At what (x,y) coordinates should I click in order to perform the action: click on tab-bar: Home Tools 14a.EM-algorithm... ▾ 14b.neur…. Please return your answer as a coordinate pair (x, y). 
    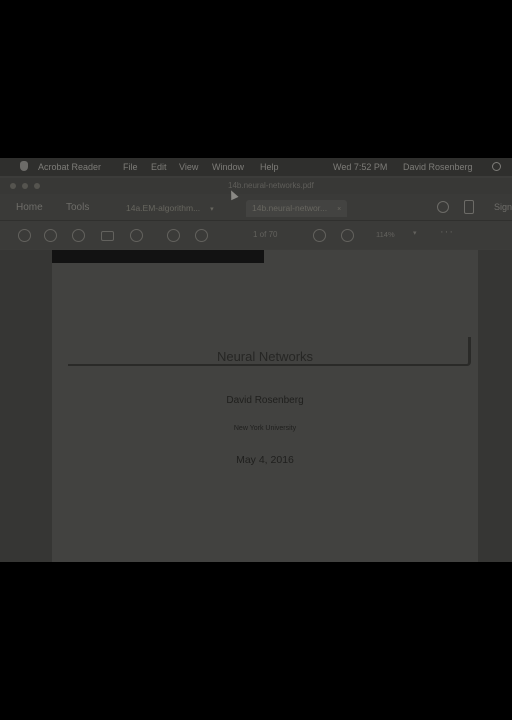
    Looking at the image, I should click on (256, 207).